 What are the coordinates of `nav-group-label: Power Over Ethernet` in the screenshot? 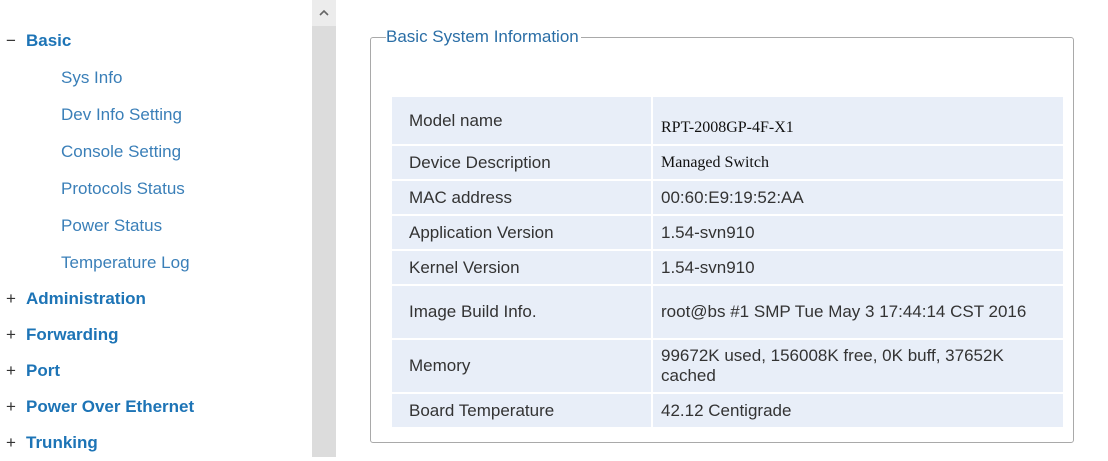 It's located at (110, 406).